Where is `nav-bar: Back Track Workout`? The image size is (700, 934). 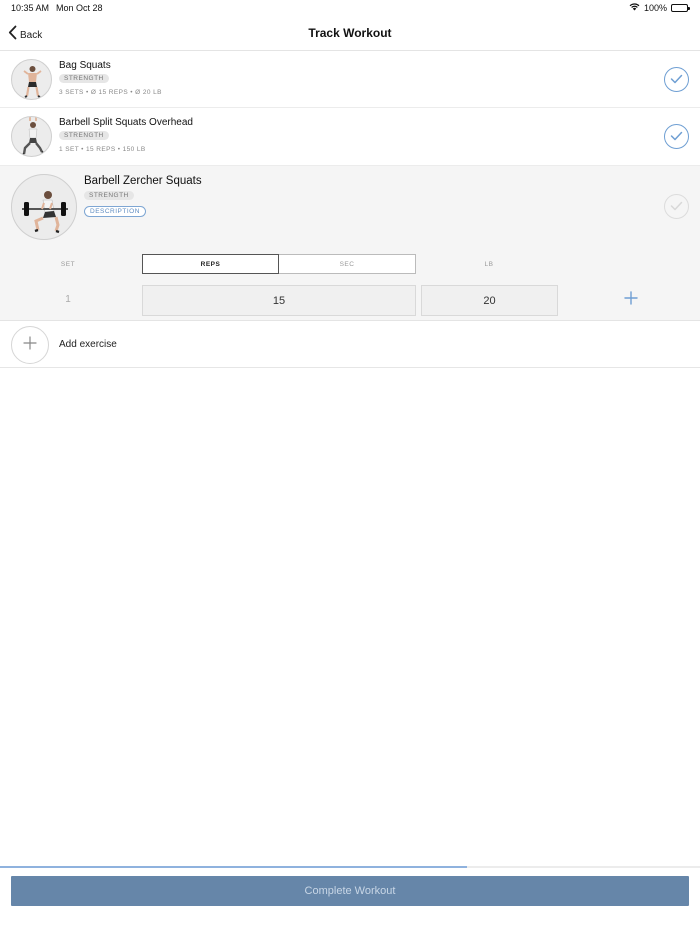
nav-bar: Back Track Workout is located at coordinates (350, 34).